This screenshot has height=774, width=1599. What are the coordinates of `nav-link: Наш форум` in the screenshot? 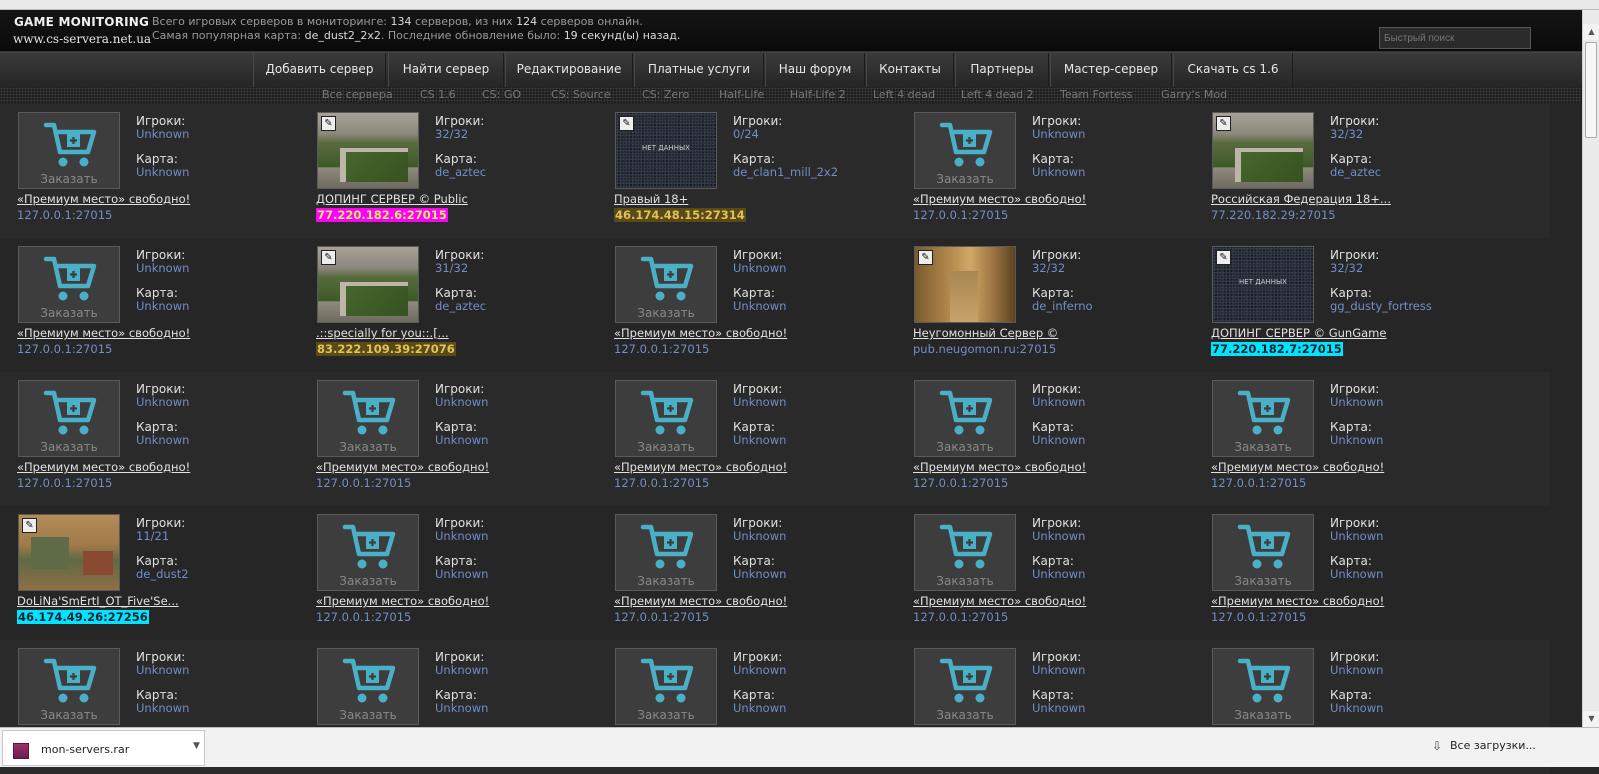 It's located at (815, 70).